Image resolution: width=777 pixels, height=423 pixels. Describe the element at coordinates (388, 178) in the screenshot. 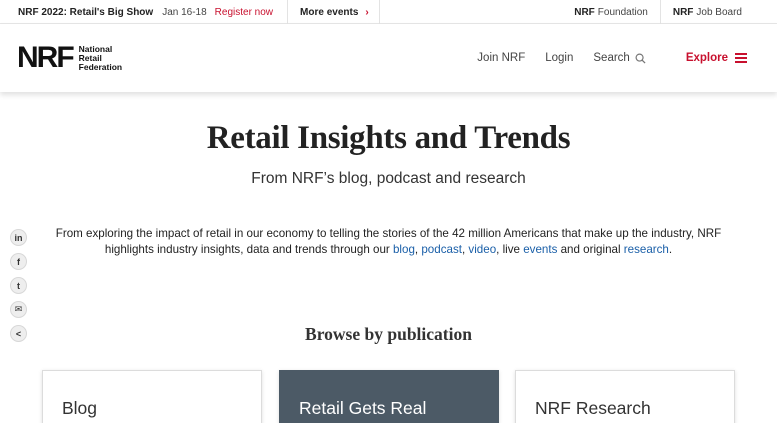

I see `page-subtitle: From NRF’s blog, podcast and research` at that location.